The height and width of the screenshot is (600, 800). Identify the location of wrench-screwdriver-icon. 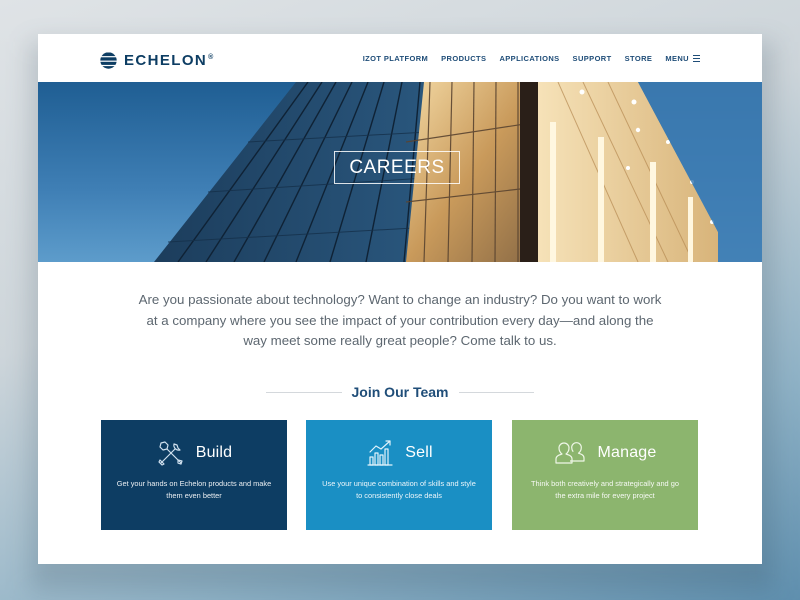
(170, 453).